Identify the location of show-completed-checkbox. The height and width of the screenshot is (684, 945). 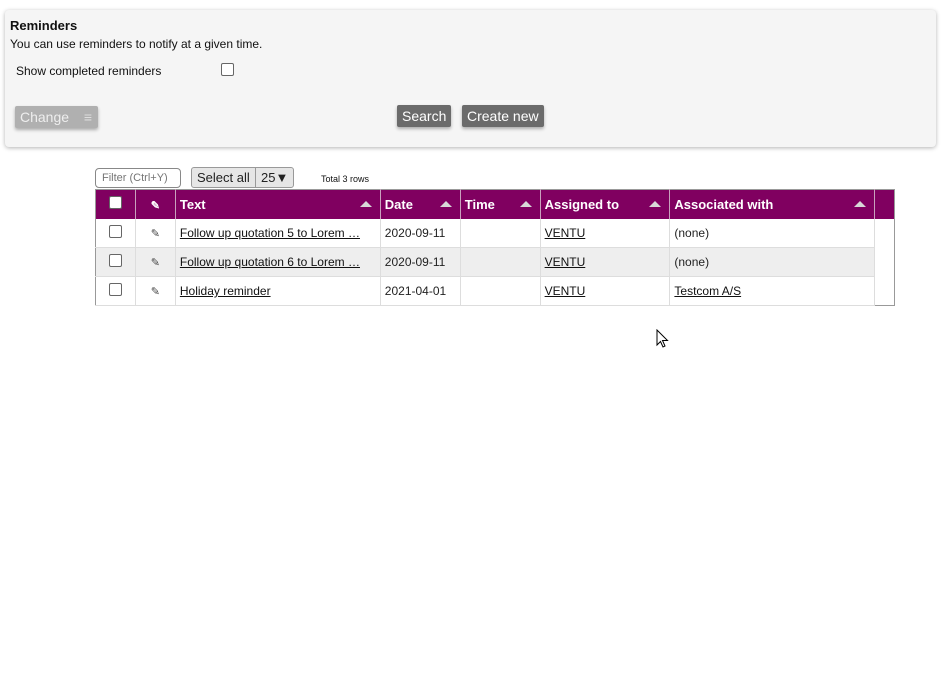
(227, 69).